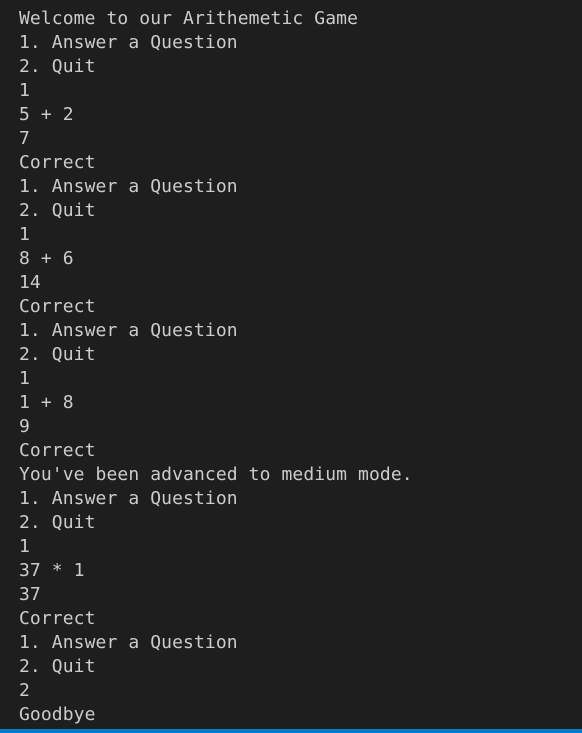 The width and height of the screenshot is (582, 733). Describe the element at coordinates (46, 114) in the screenshot. I see `output-line: 5 + 2` at that location.